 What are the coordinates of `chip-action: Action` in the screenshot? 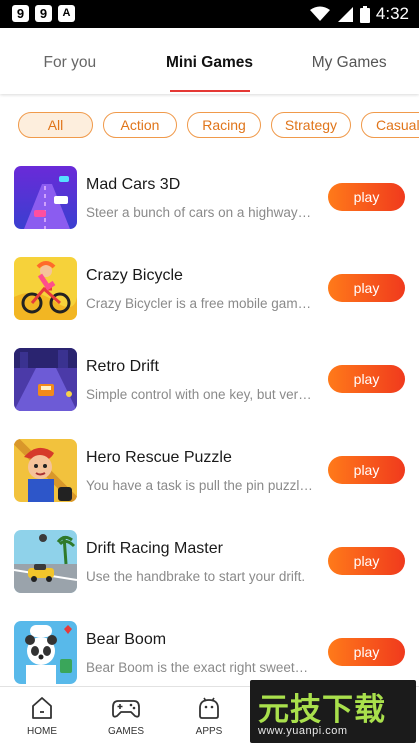 It's located at (140, 125).